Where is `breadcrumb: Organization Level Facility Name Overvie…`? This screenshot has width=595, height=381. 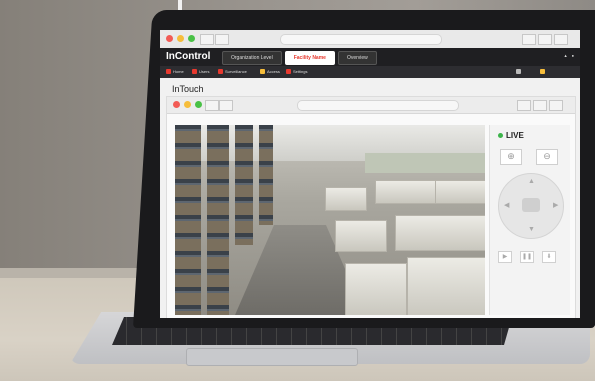
breadcrumb: Organization Level Facility Name Overvie… is located at coordinates (299, 58).